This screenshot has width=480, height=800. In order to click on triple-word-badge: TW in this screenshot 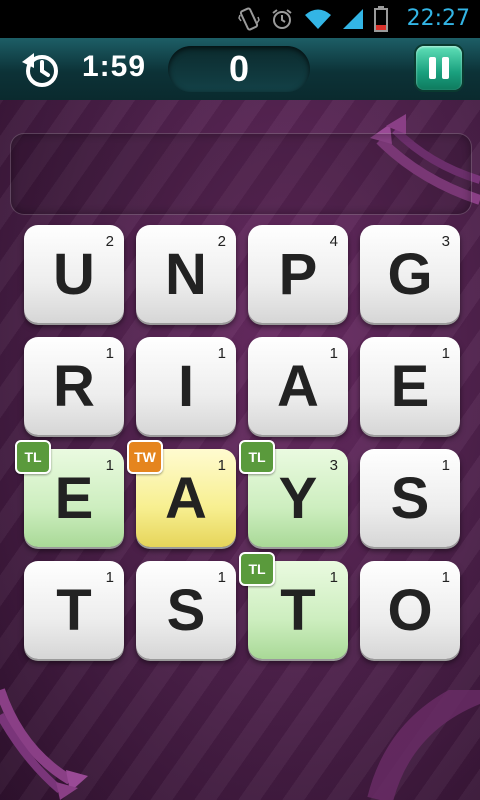, I will do `click(145, 457)`.